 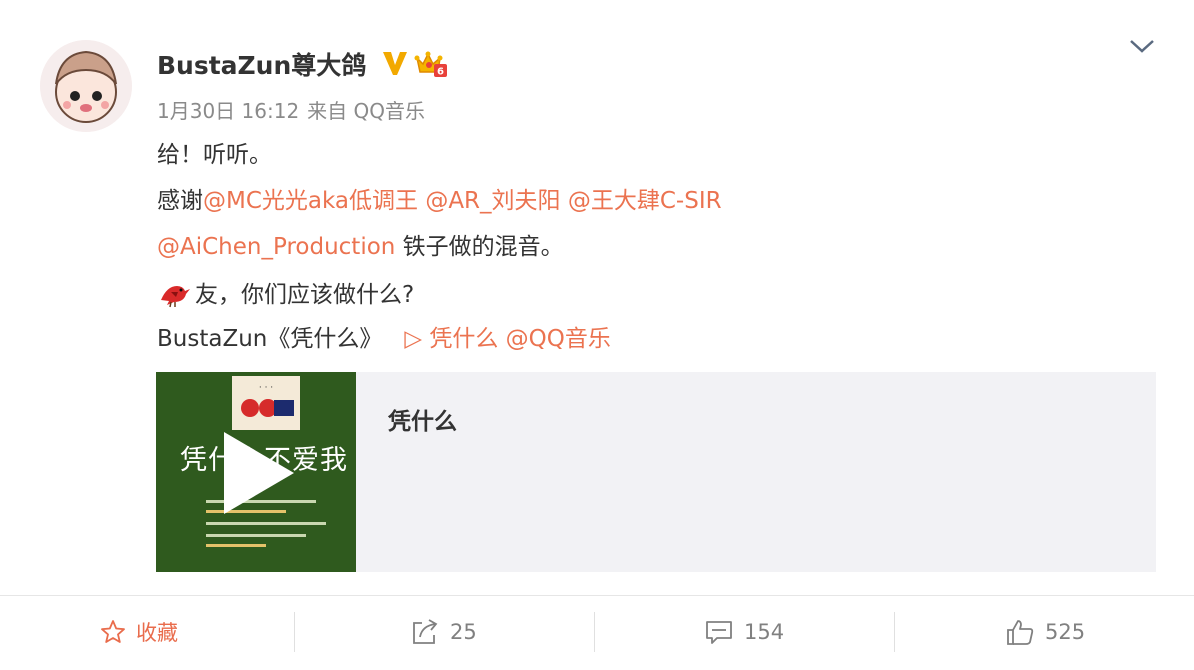 I want to click on avatar, so click(x=86, y=86).